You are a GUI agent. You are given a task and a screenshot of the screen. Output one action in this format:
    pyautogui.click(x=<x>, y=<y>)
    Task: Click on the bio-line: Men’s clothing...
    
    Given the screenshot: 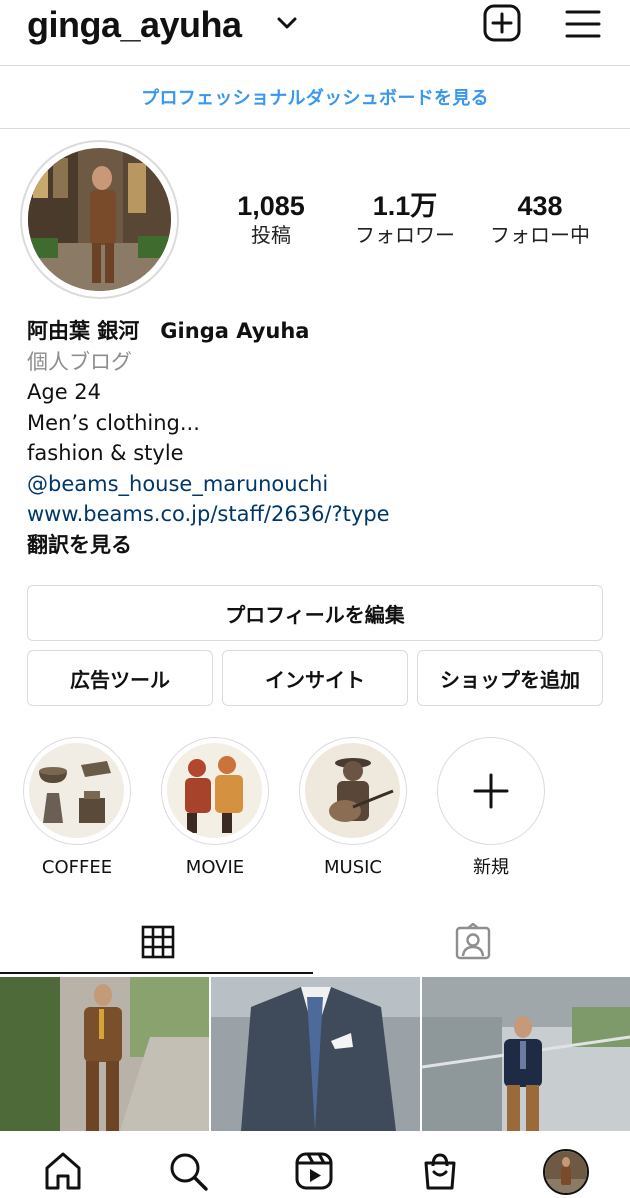 What is the action you would take?
    pyautogui.click(x=113, y=422)
    